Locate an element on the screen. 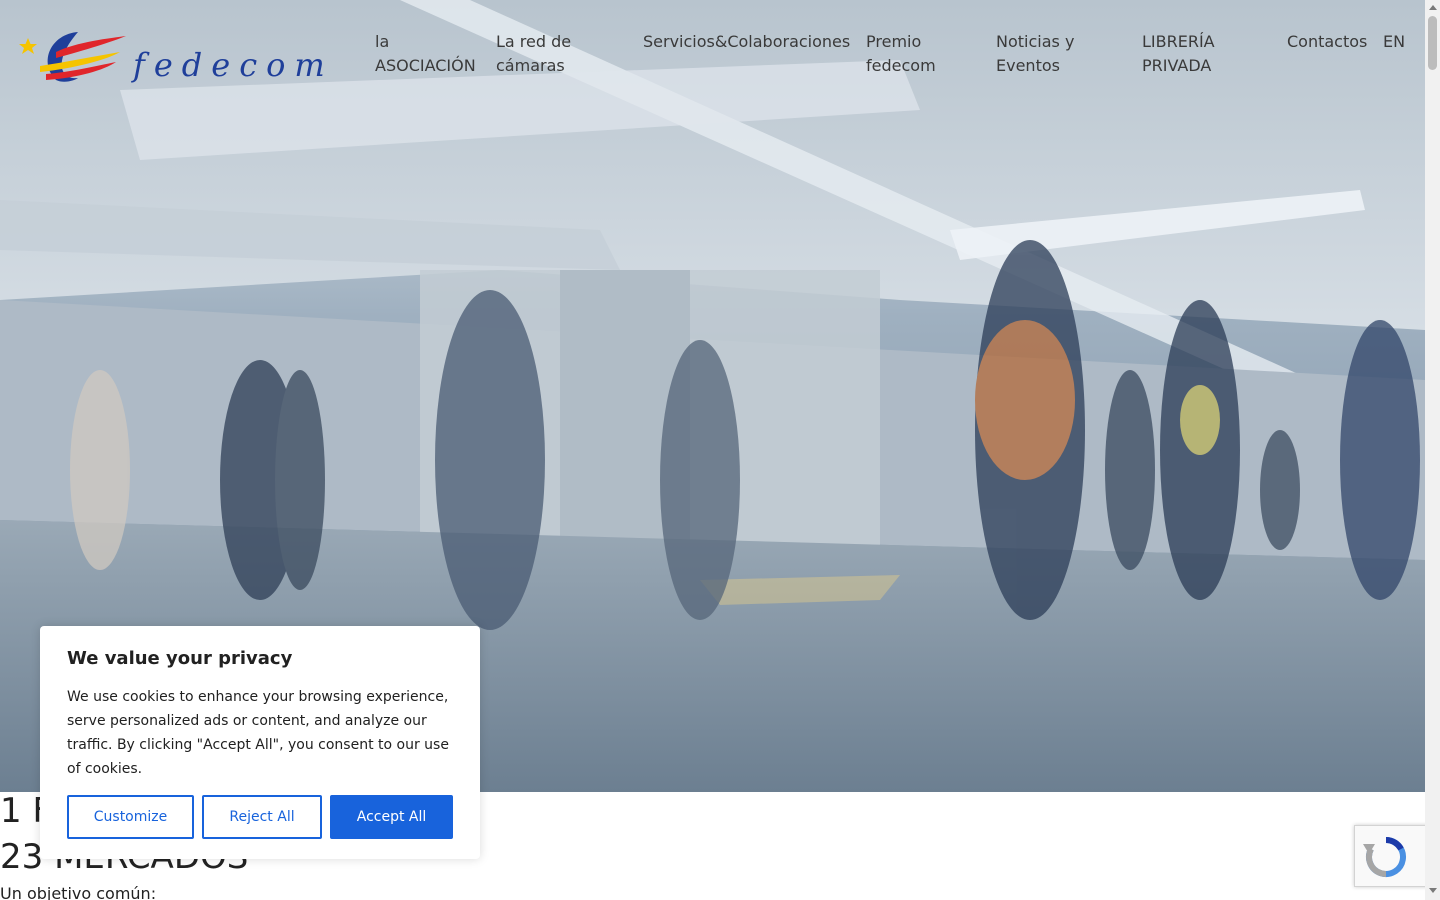 The image size is (1440, 900). nav-item-language-en: EN is located at coordinates (1394, 42).